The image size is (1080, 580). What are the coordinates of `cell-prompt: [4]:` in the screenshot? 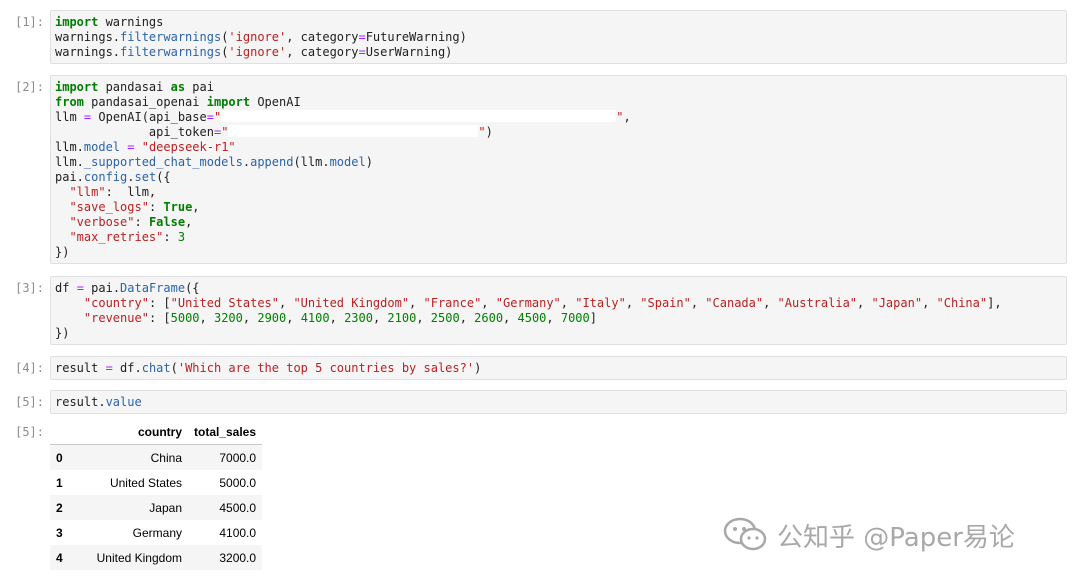 It's located at (29, 368).